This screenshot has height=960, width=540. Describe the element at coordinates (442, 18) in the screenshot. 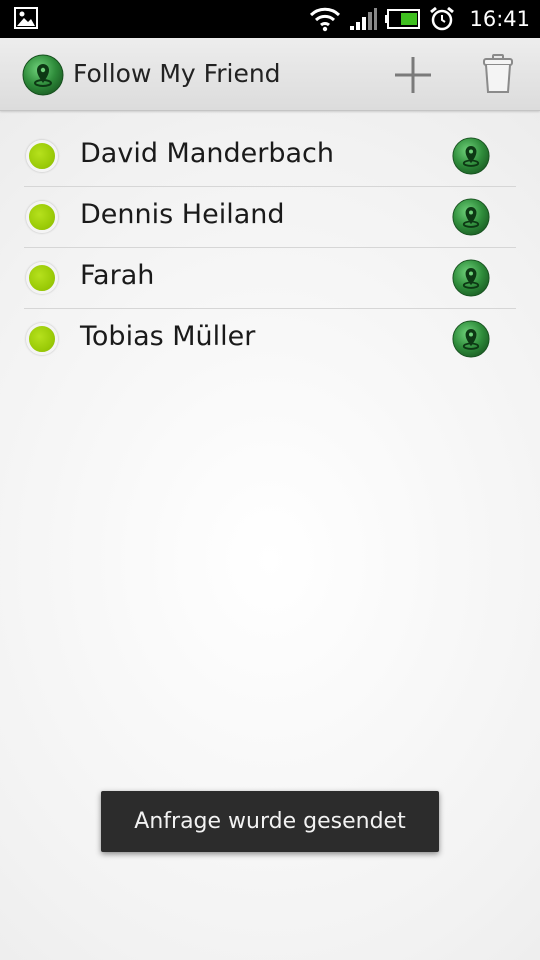

I see `alarm-icon` at that location.